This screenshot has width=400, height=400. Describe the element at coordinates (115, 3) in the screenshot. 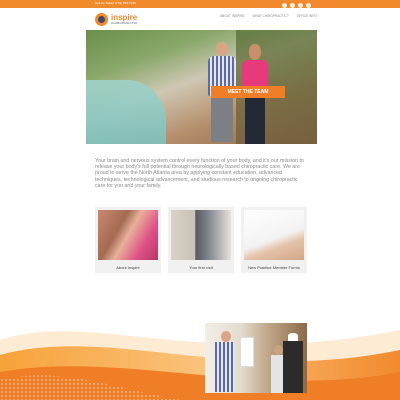

I see `phone-text: Call Us Today! (770) 555-7246` at that location.